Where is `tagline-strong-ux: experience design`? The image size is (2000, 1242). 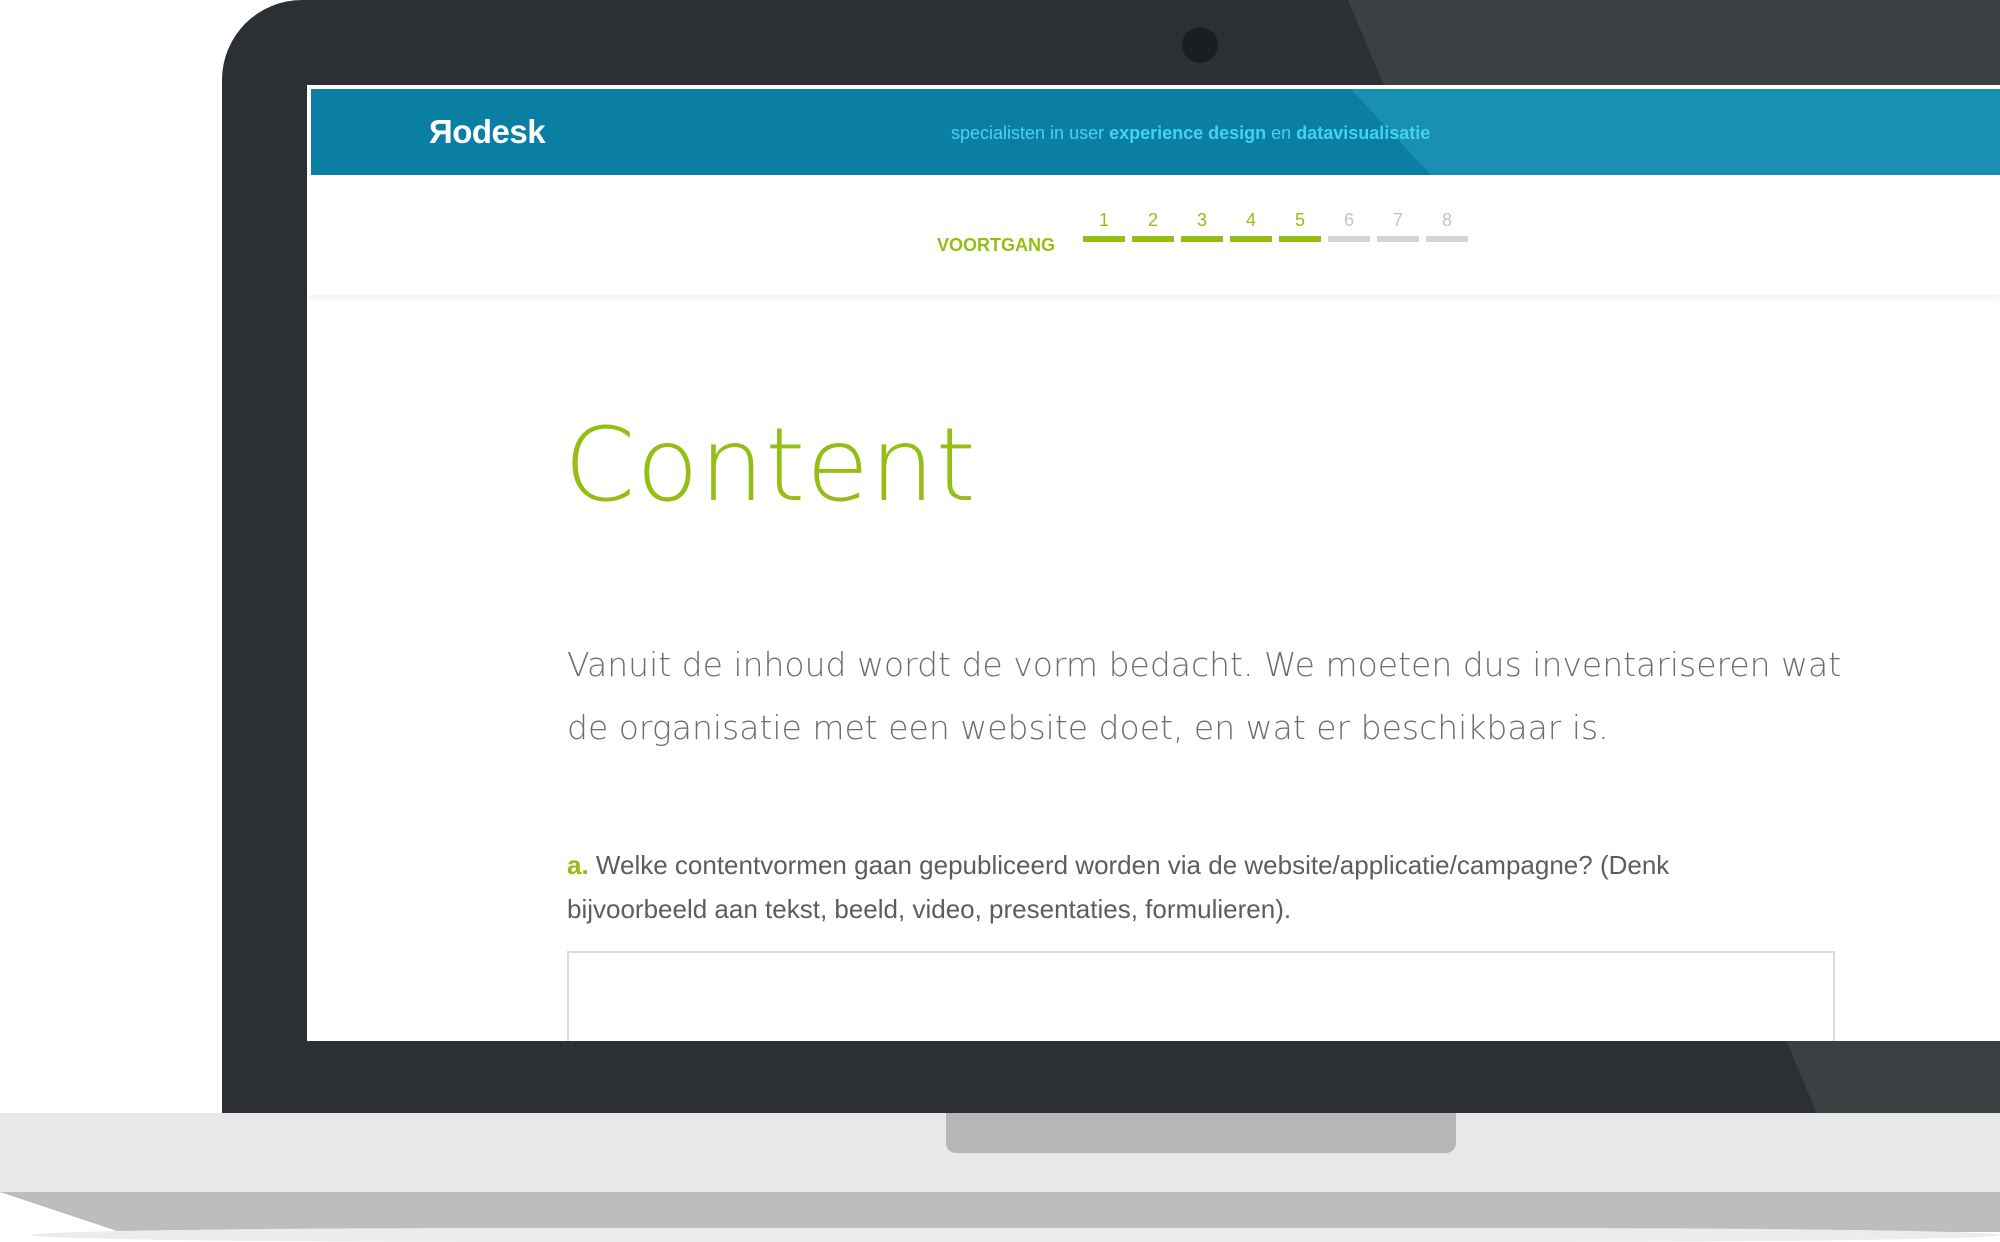
tagline-strong-ux: experience design is located at coordinates (1188, 133).